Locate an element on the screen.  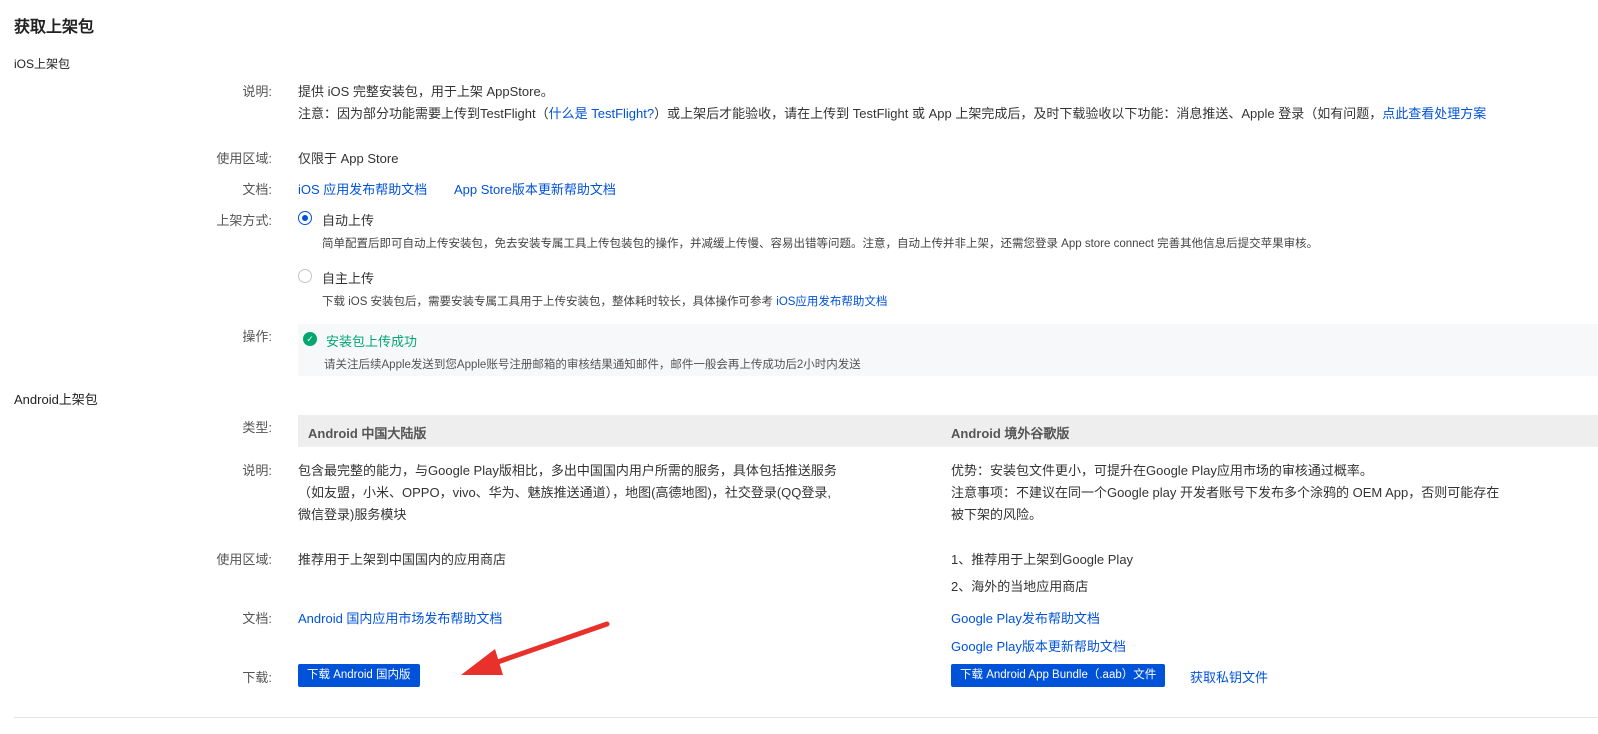
ios-op-label: 操作: is located at coordinates (257, 336).